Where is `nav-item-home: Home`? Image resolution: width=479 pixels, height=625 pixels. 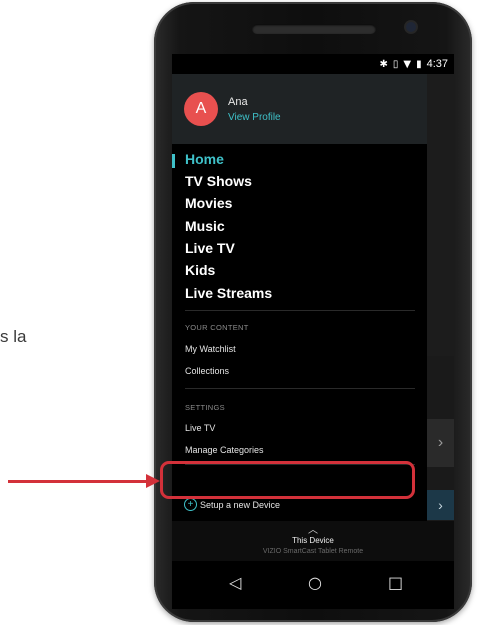 nav-item-home: Home is located at coordinates (204, 159).